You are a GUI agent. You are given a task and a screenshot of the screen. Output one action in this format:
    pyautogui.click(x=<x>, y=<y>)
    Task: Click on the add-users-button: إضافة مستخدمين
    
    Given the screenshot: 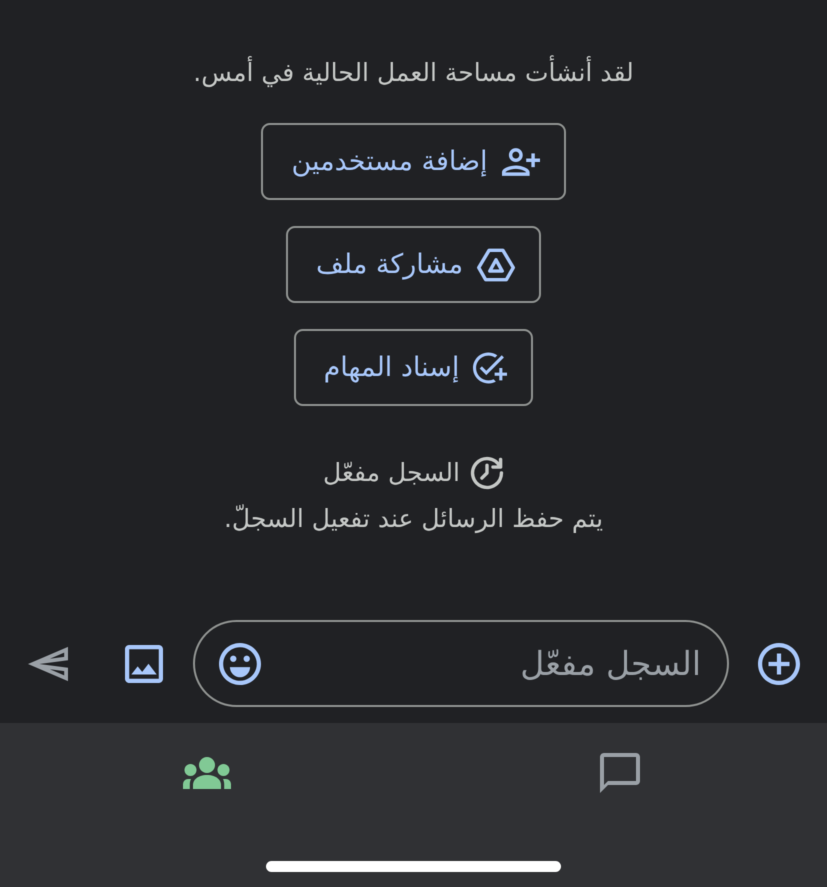 What is the action you would take?
    pyautogui.click(x=413, y=161)
    